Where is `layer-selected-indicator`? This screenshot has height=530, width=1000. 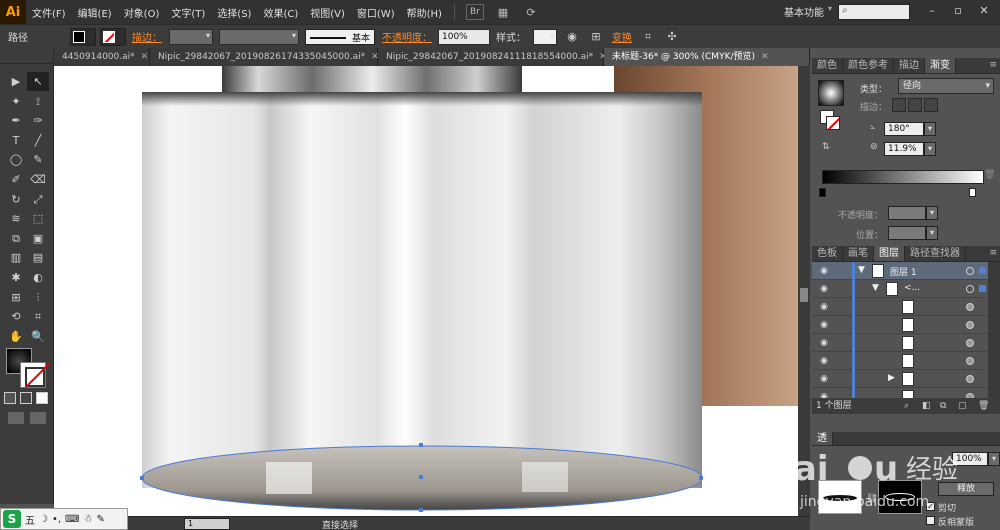
layer-selected-indicator is located at coordinates (982, 288).